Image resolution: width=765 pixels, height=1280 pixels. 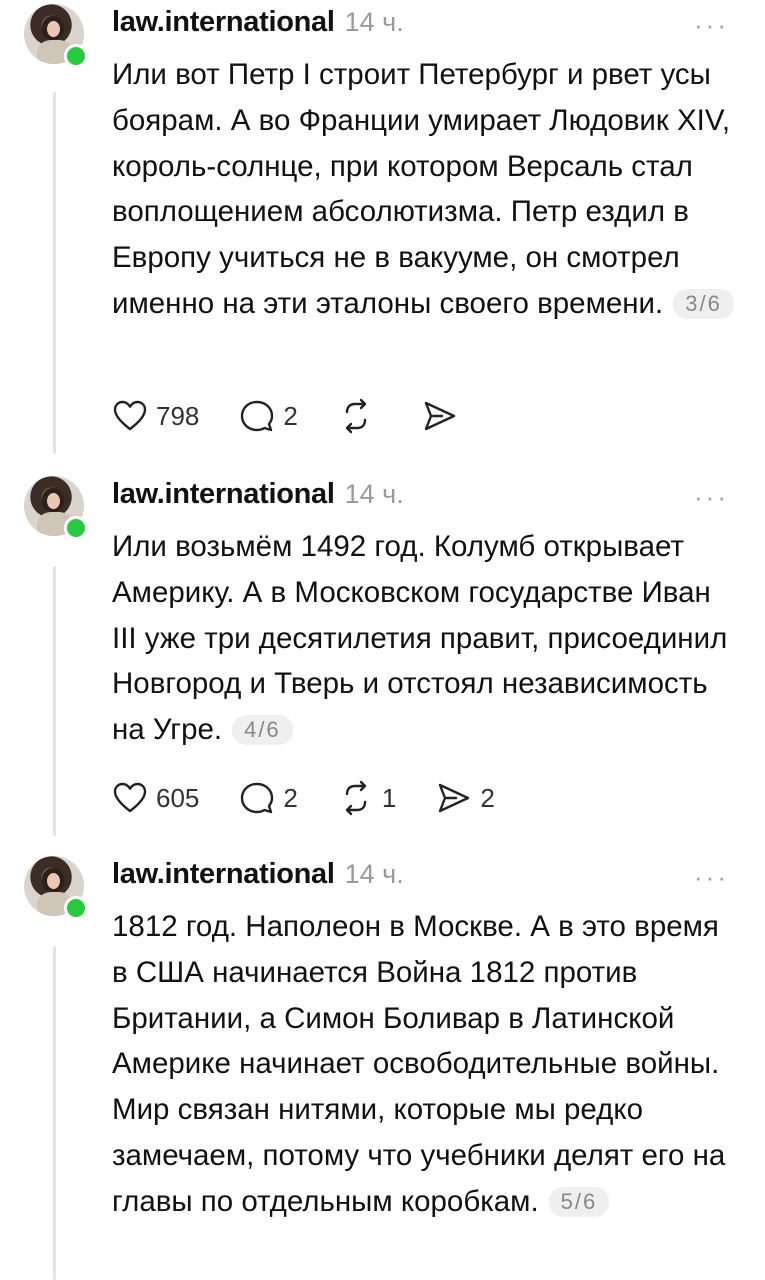 What do you see at coordinates (579, 1201) in the screenshot?
I see `thread-counter: 5/6` at bounding box center [579, 1201].